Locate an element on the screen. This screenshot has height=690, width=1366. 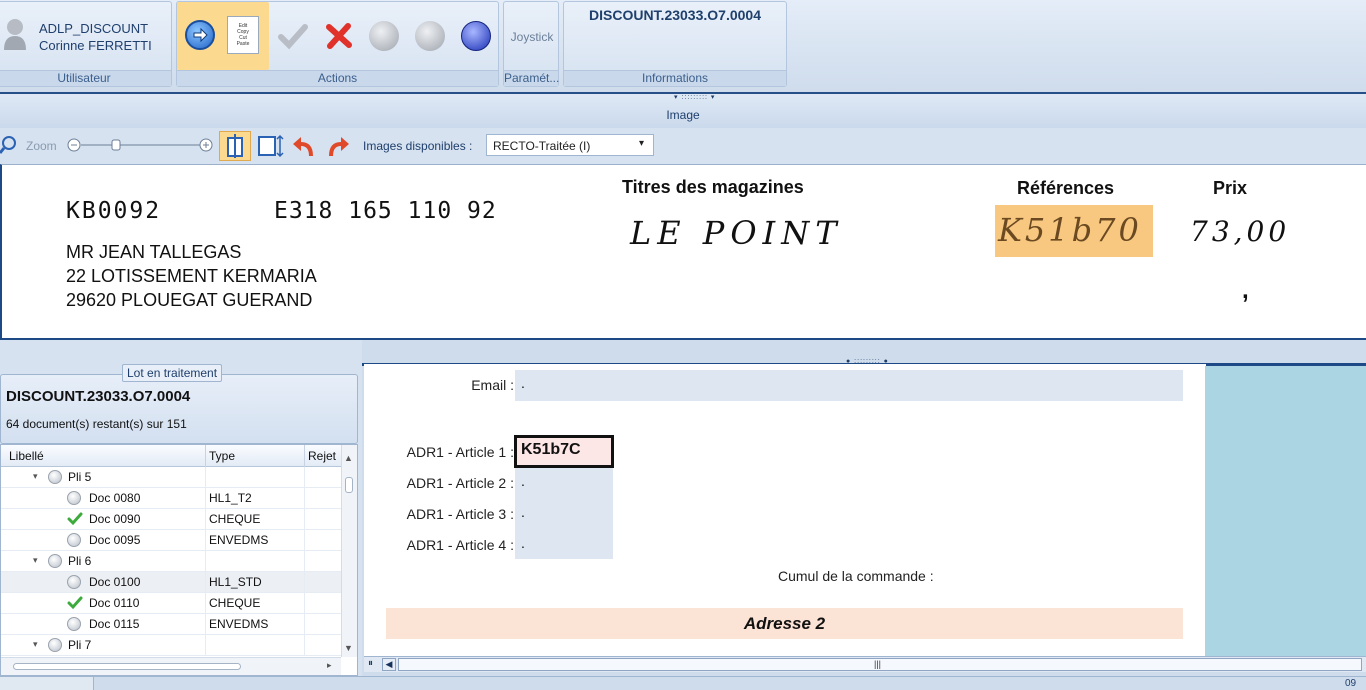
row-label: Doc 0090 is located at coordinates (115, 519).